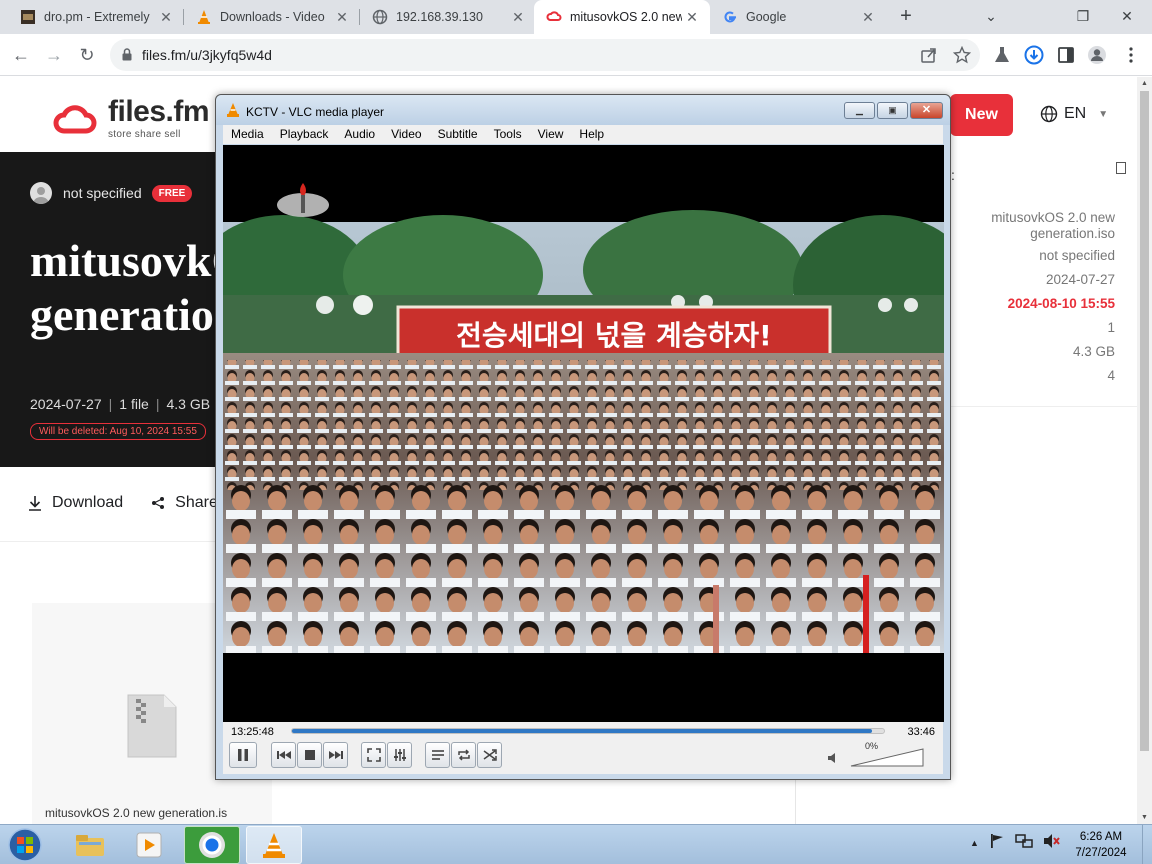  What do you see at coordinates (551, 134) in the screenshot?
I see `menu-view: View` at bounding box center [551, 134].